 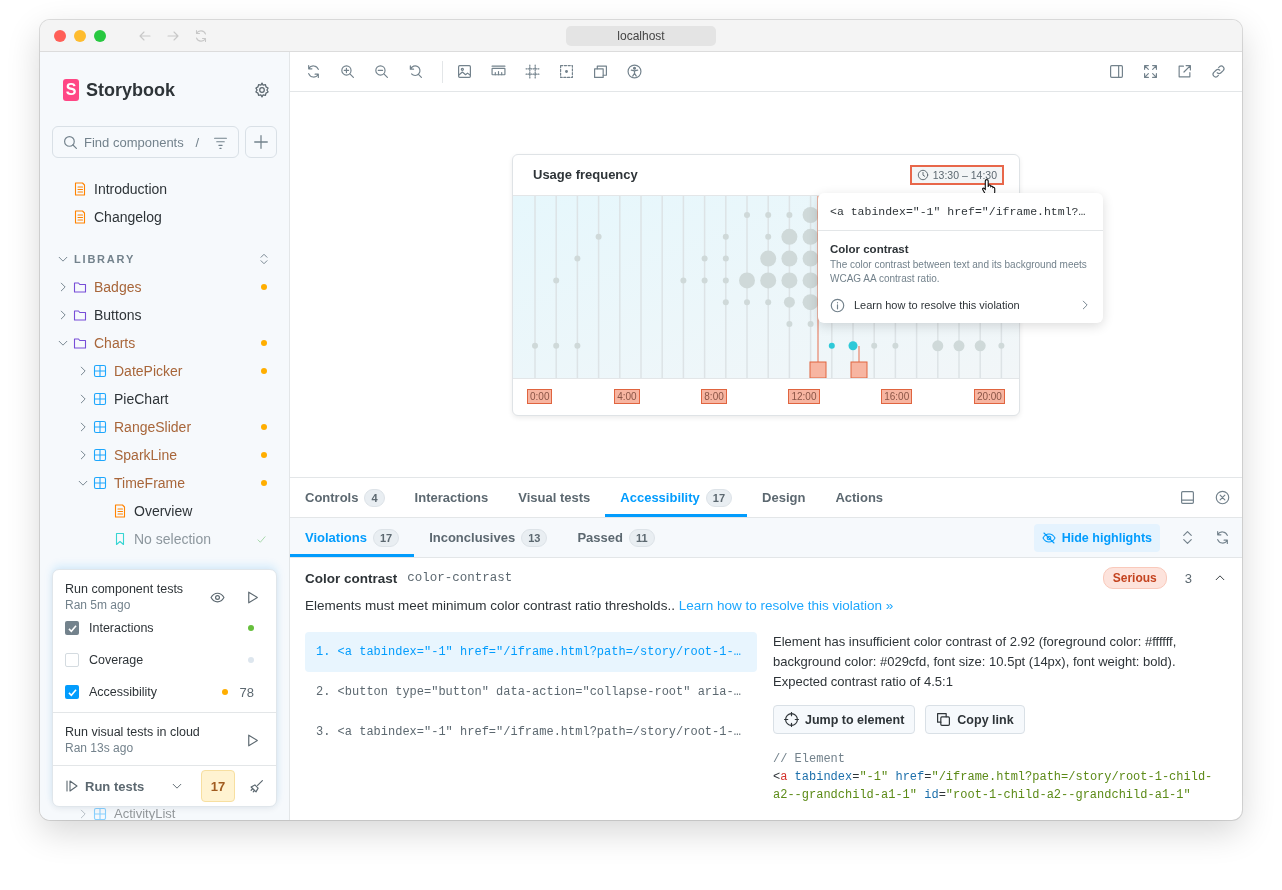 I want to click on settings-icon, so click(x=262, y=90).